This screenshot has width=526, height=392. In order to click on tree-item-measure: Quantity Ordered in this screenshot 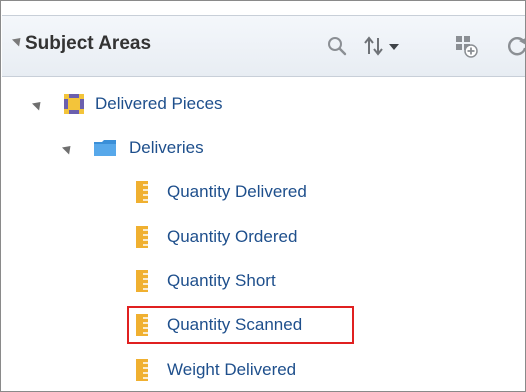, I will do `click(216, 237)`.